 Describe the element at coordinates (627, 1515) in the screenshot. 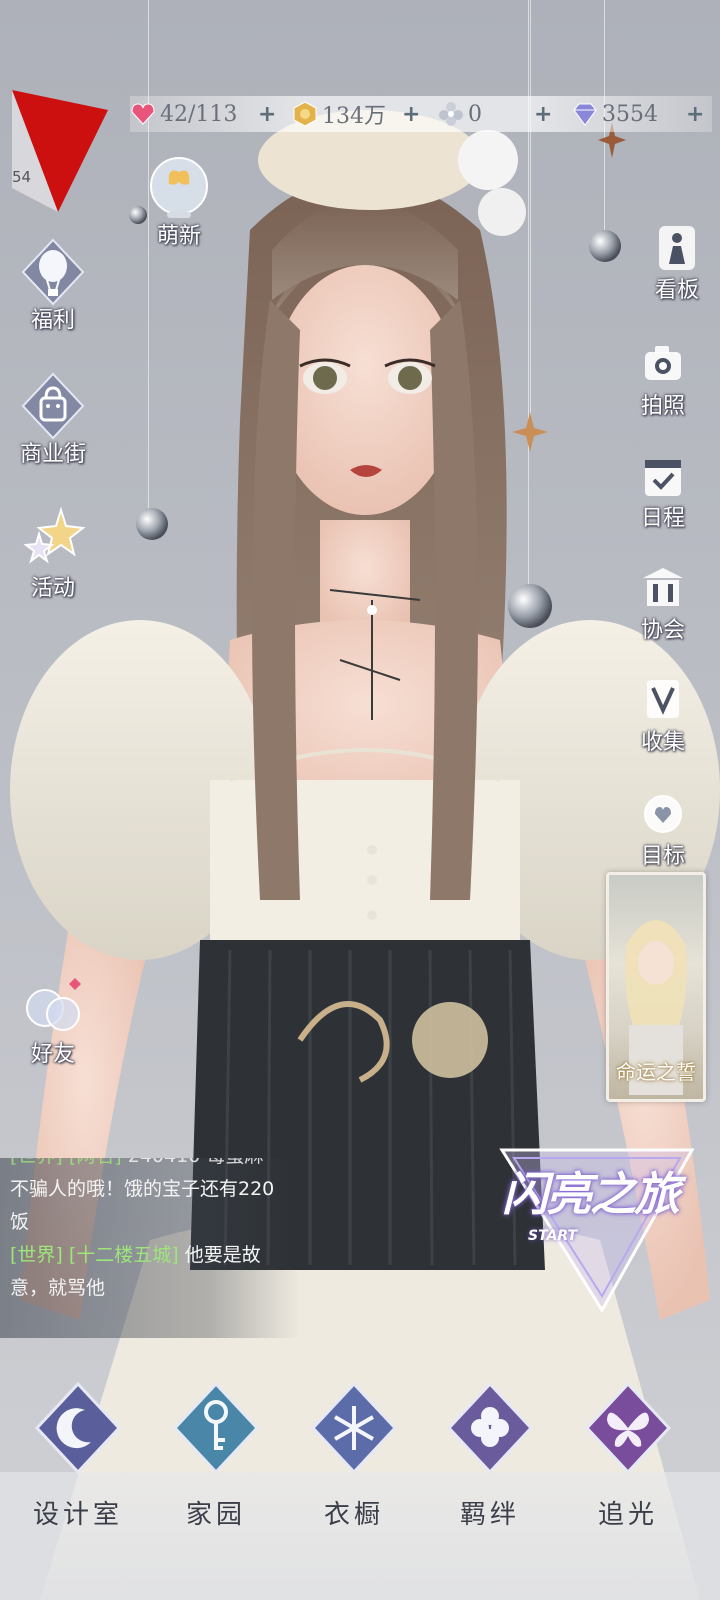

I see `nav-chase-light-label: 追光` at that location.